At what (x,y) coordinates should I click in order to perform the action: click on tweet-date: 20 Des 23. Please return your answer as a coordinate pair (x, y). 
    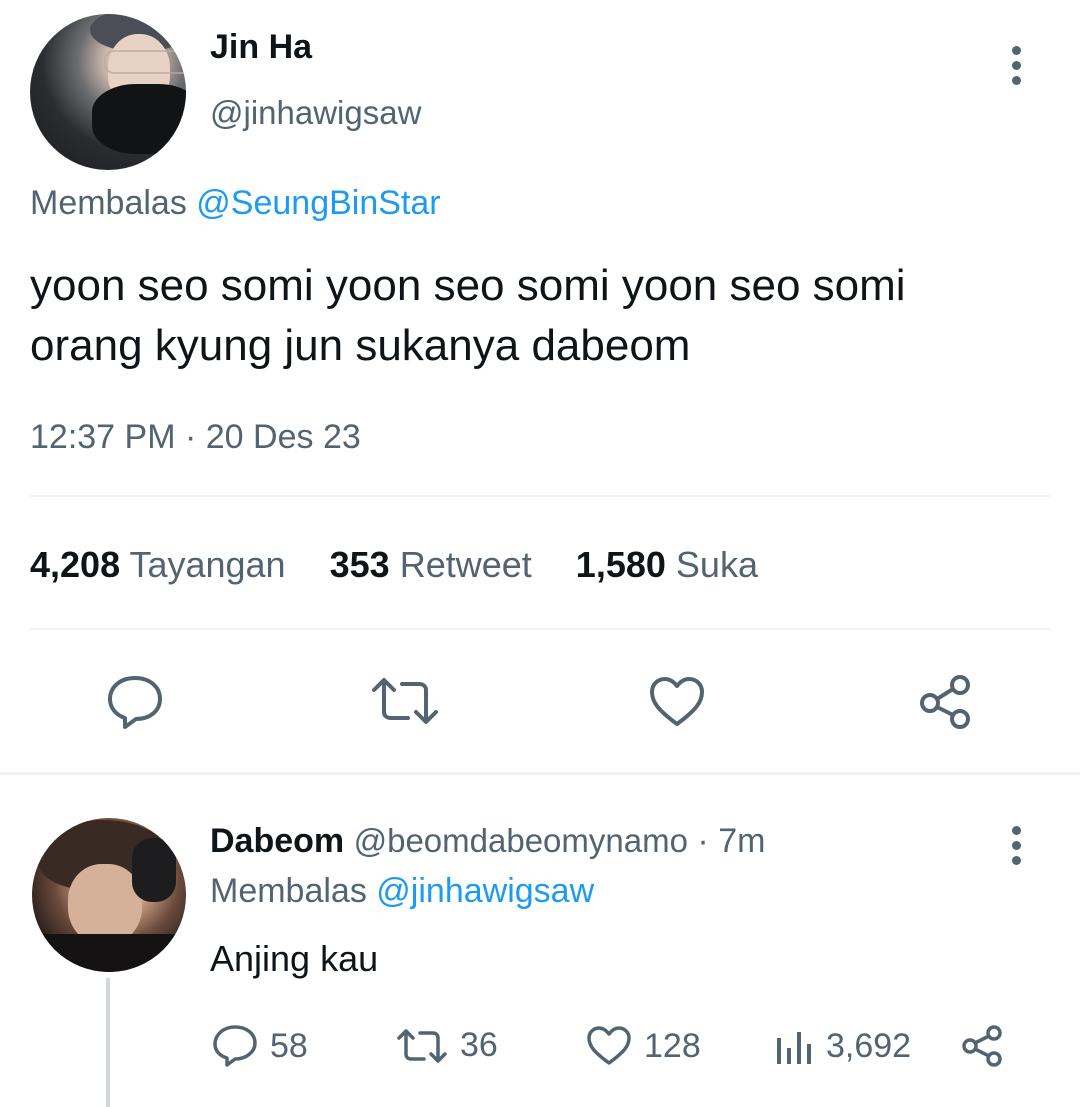
    Looking at the image, I should click on (283, 437).